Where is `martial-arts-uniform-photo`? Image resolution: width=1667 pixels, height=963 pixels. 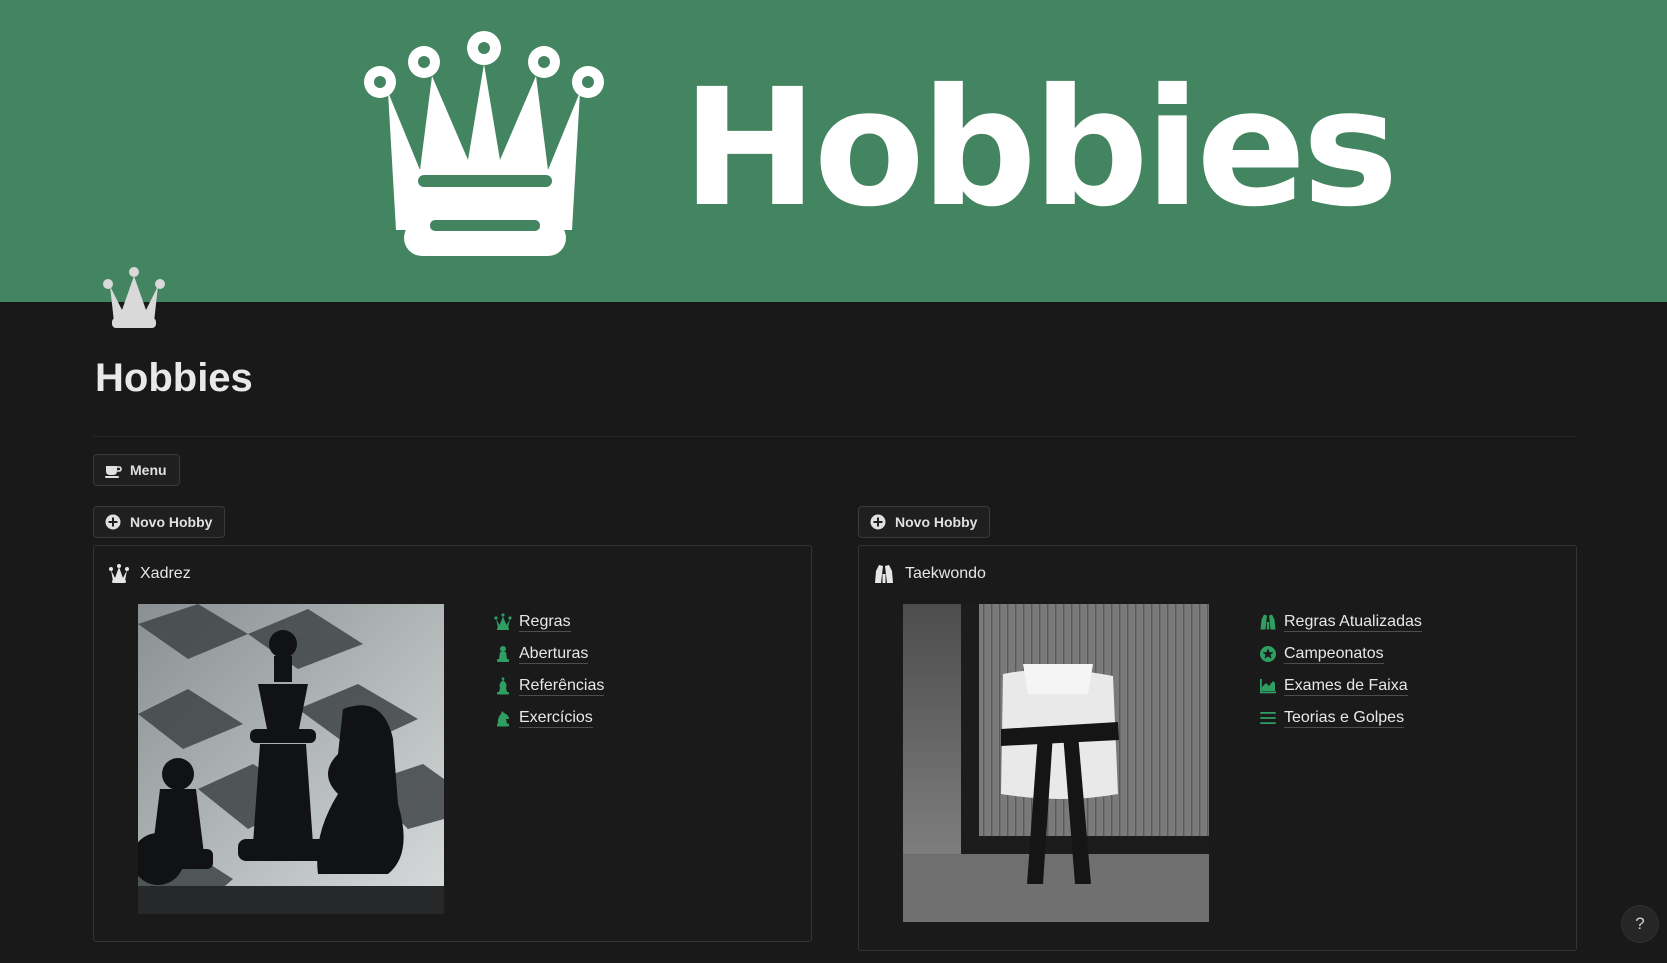 martial-arts-uniform-photo is located at coordinates (1056, 763).